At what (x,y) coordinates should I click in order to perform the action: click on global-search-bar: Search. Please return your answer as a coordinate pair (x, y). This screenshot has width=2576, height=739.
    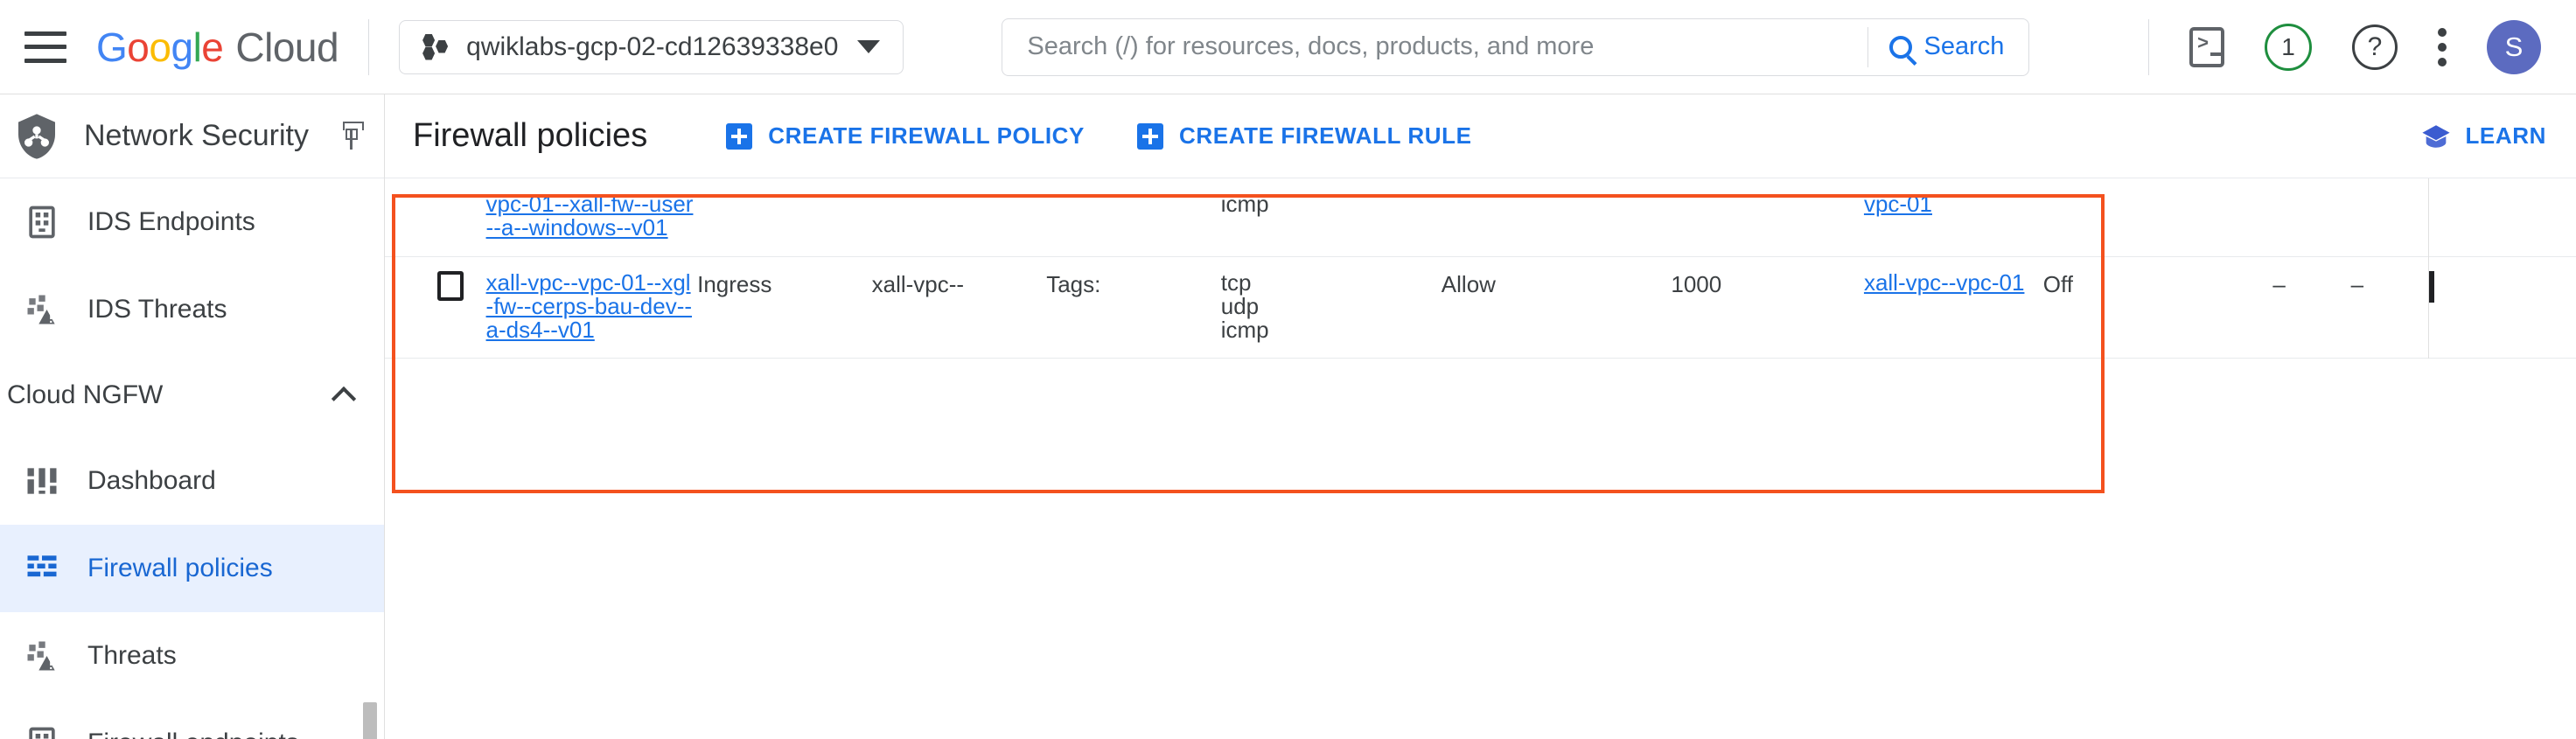
    Looking at the image, I should click on (1516, 46).